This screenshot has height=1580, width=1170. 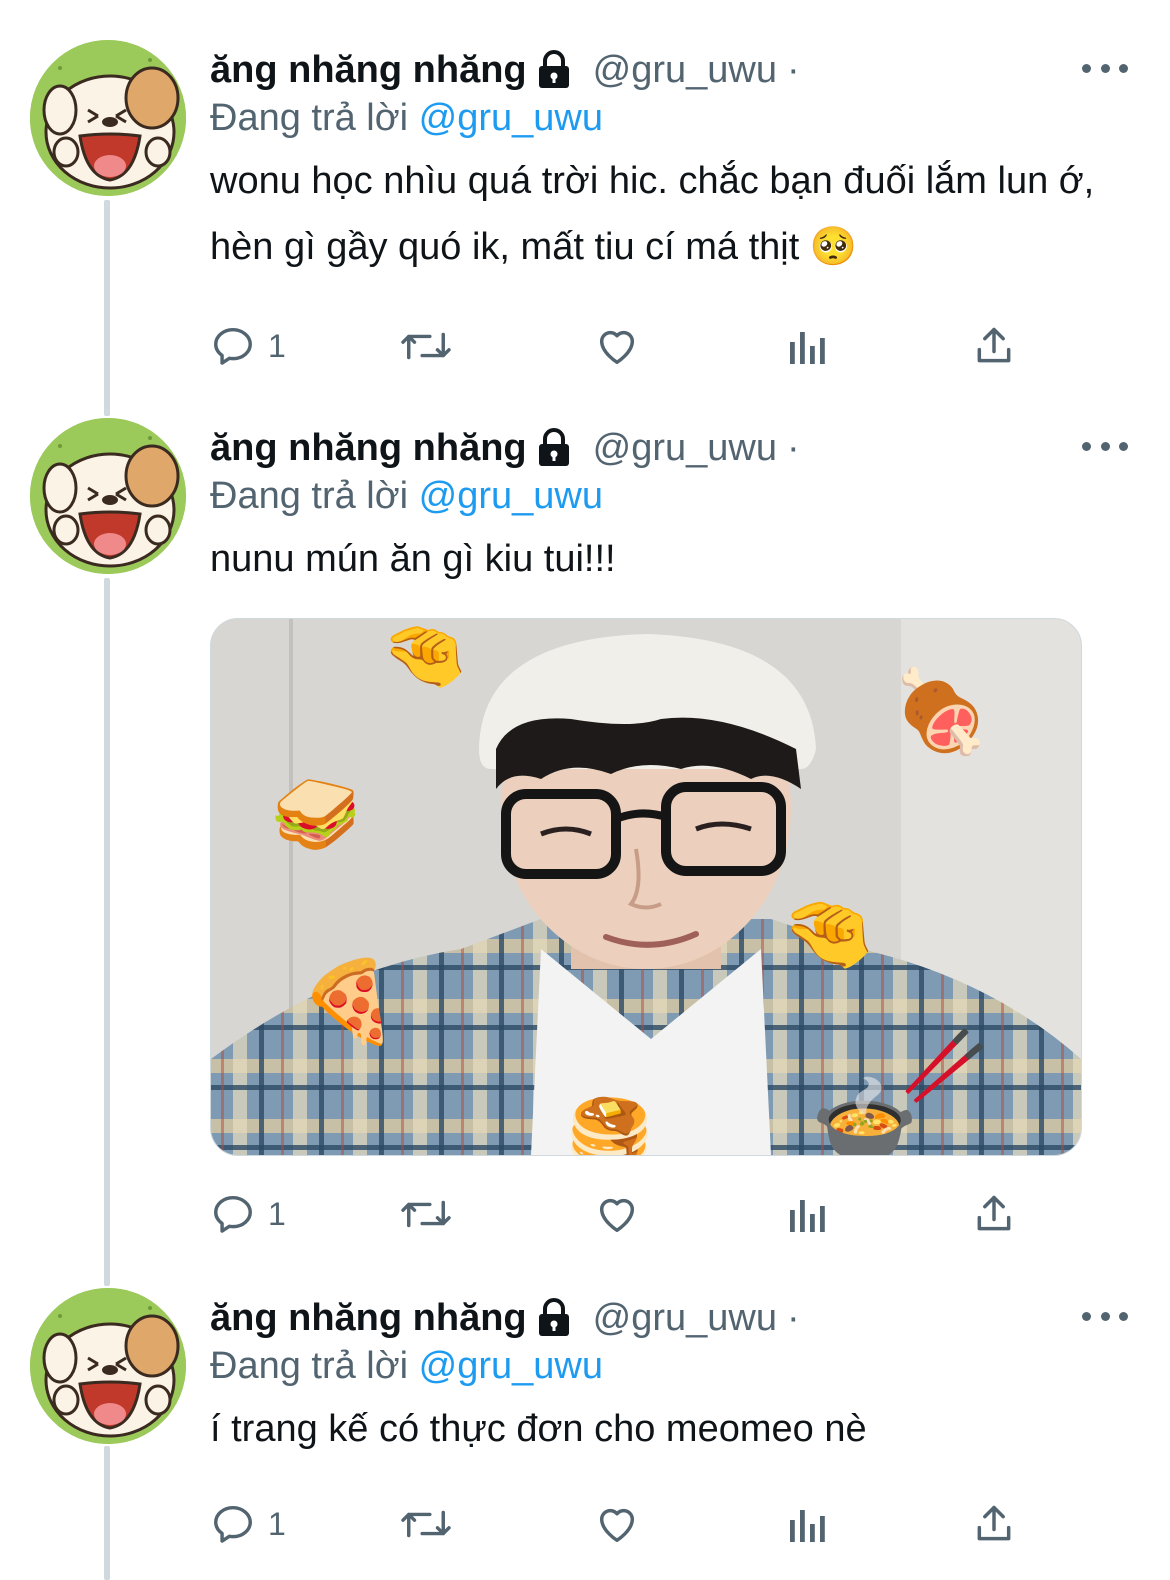 I want to click on pancakes-icon: 🥞, so click(x=609, y=1125).